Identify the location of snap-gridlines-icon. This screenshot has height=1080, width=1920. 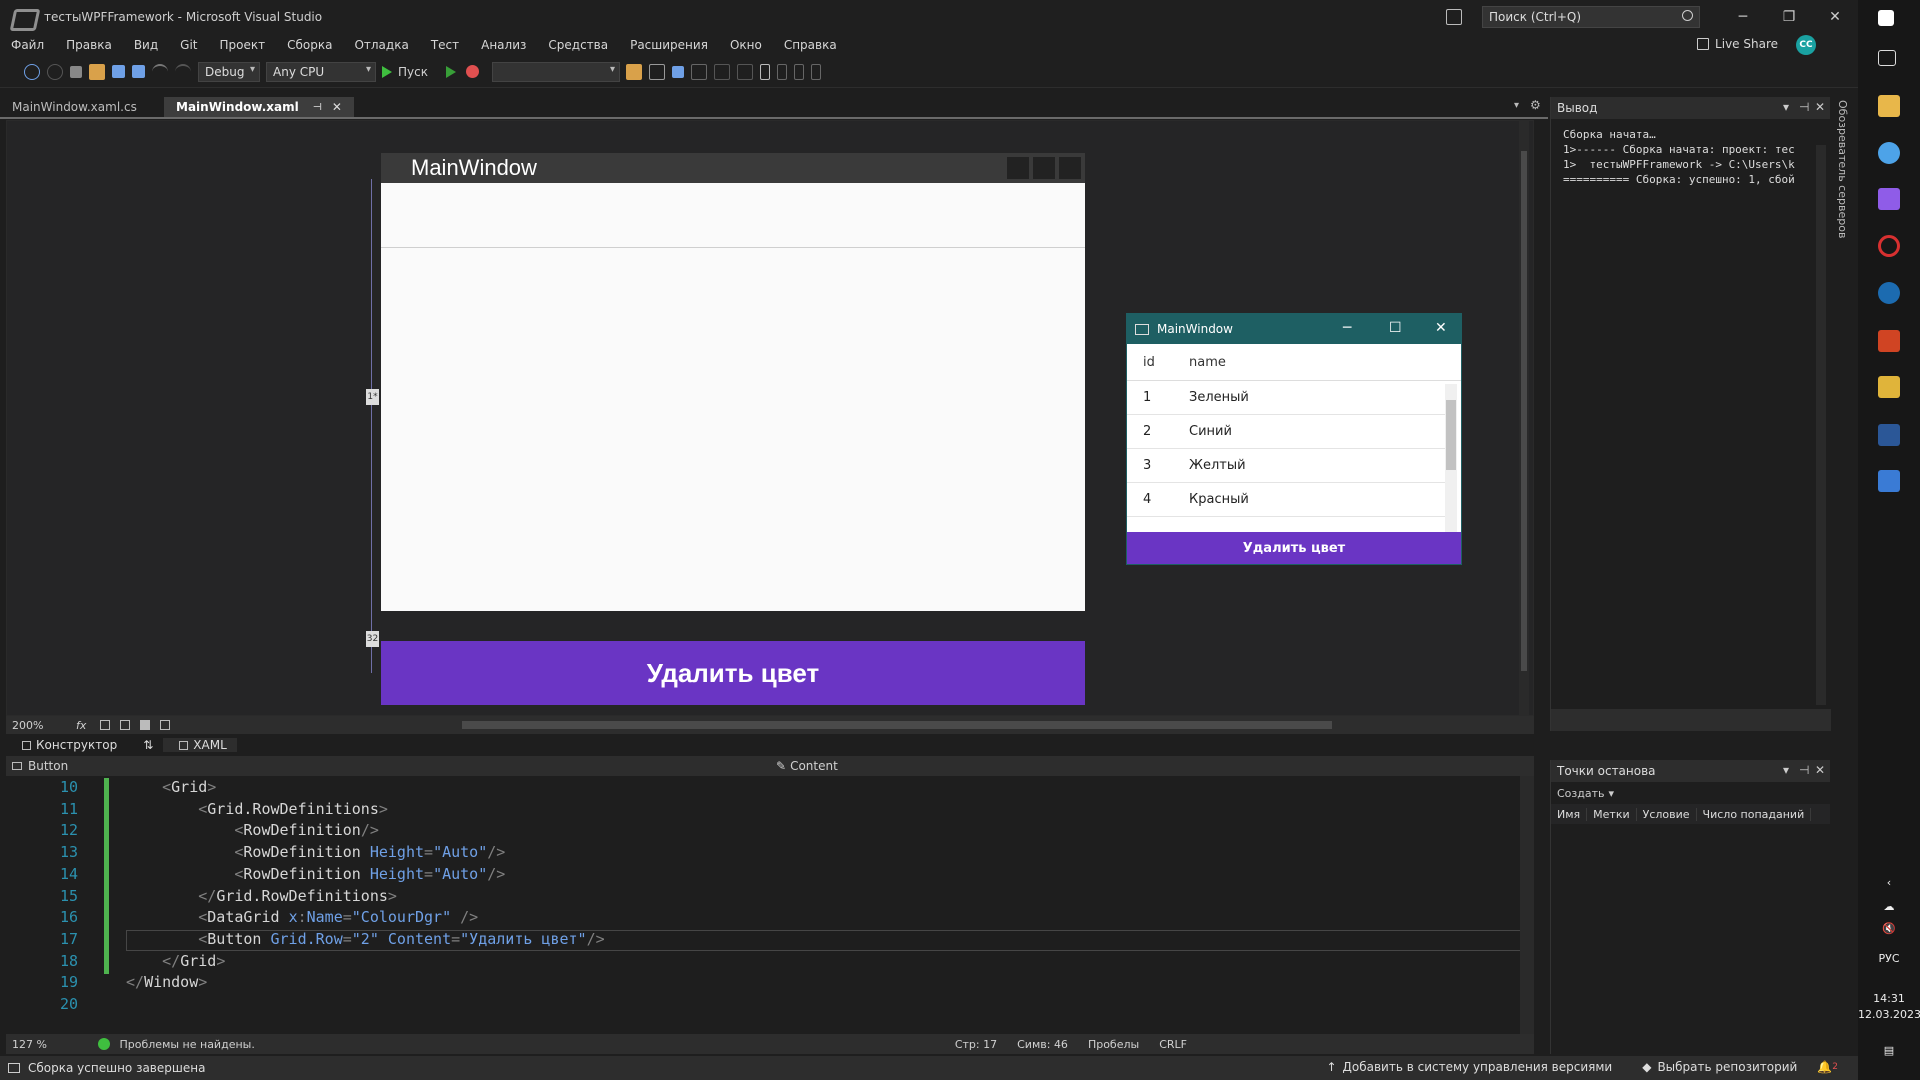
(125, 725).